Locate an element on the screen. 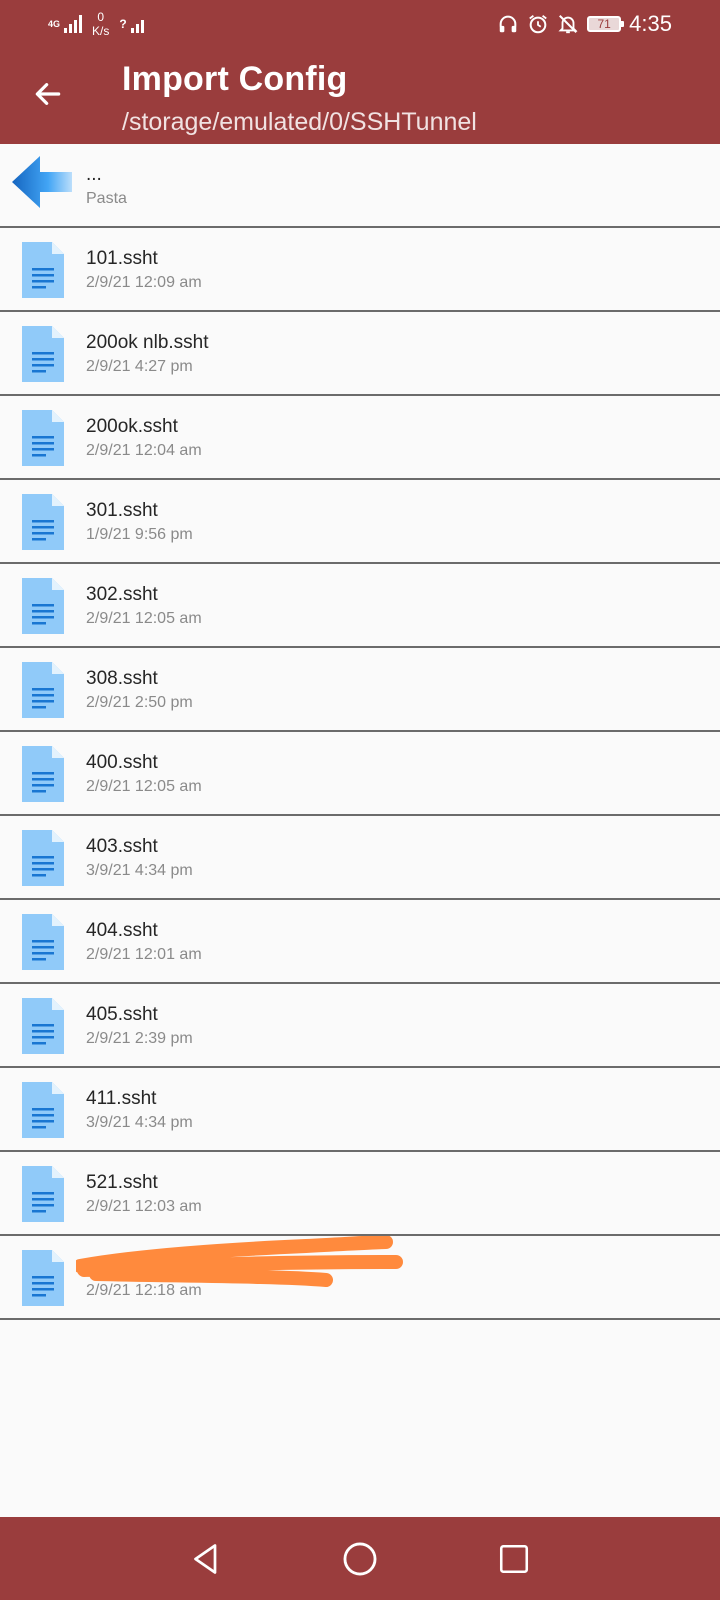 This screenshot has width=720, height=1600. file-item: 101.ssht 2/9/21 12:09 am is located at coordinates (360, 270).